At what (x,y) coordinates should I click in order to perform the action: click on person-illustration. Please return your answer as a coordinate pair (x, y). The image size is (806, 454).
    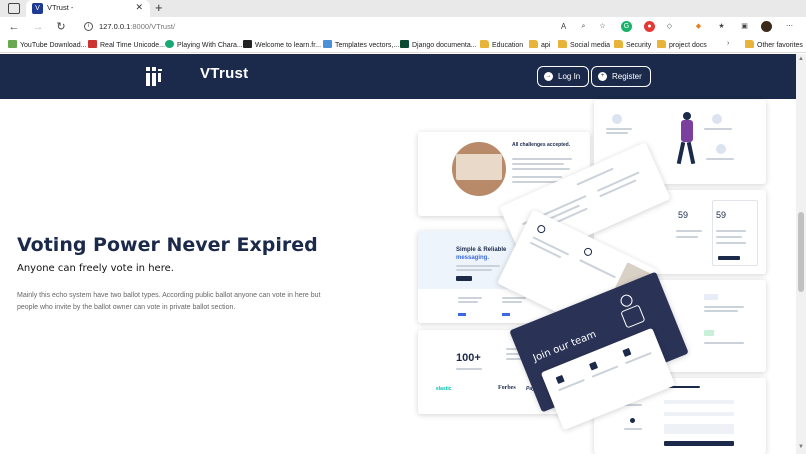
    Looking at the image, I should click on (686, 140).